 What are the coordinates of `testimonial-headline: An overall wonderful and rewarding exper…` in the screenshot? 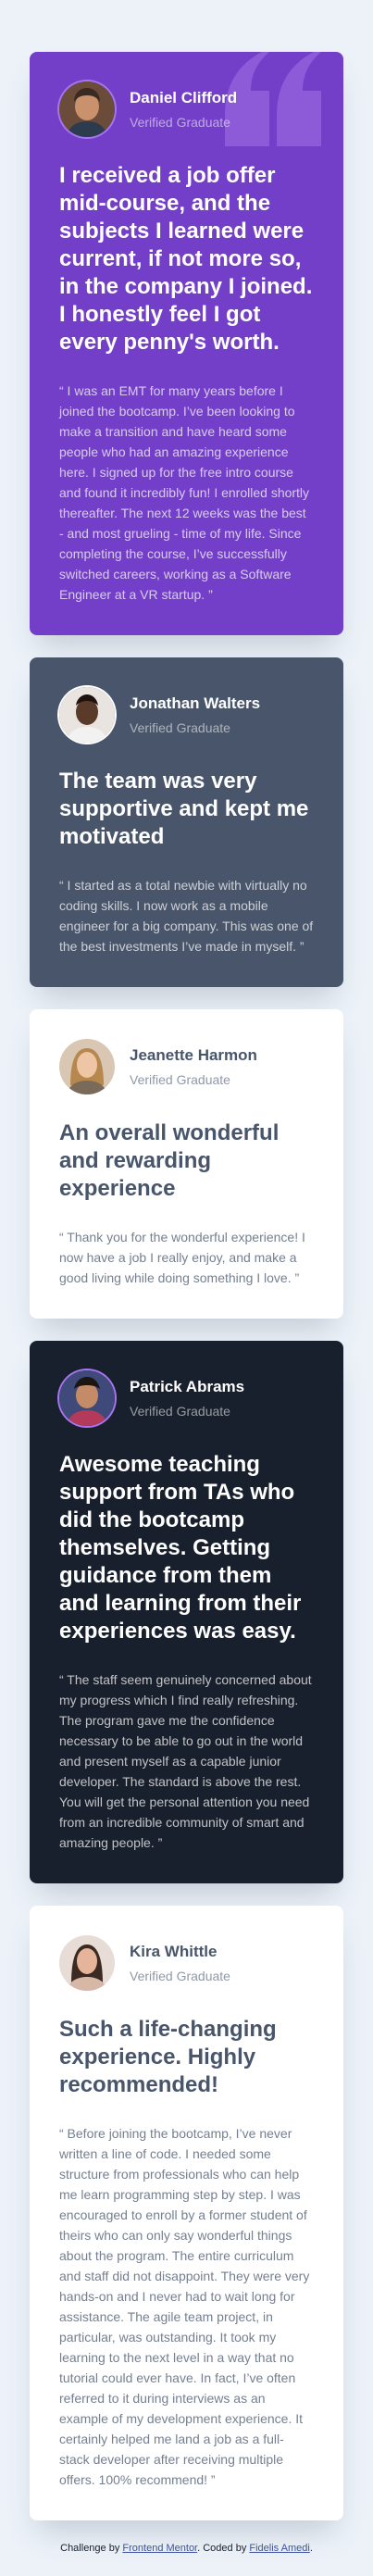 It's located at (169, 1160).